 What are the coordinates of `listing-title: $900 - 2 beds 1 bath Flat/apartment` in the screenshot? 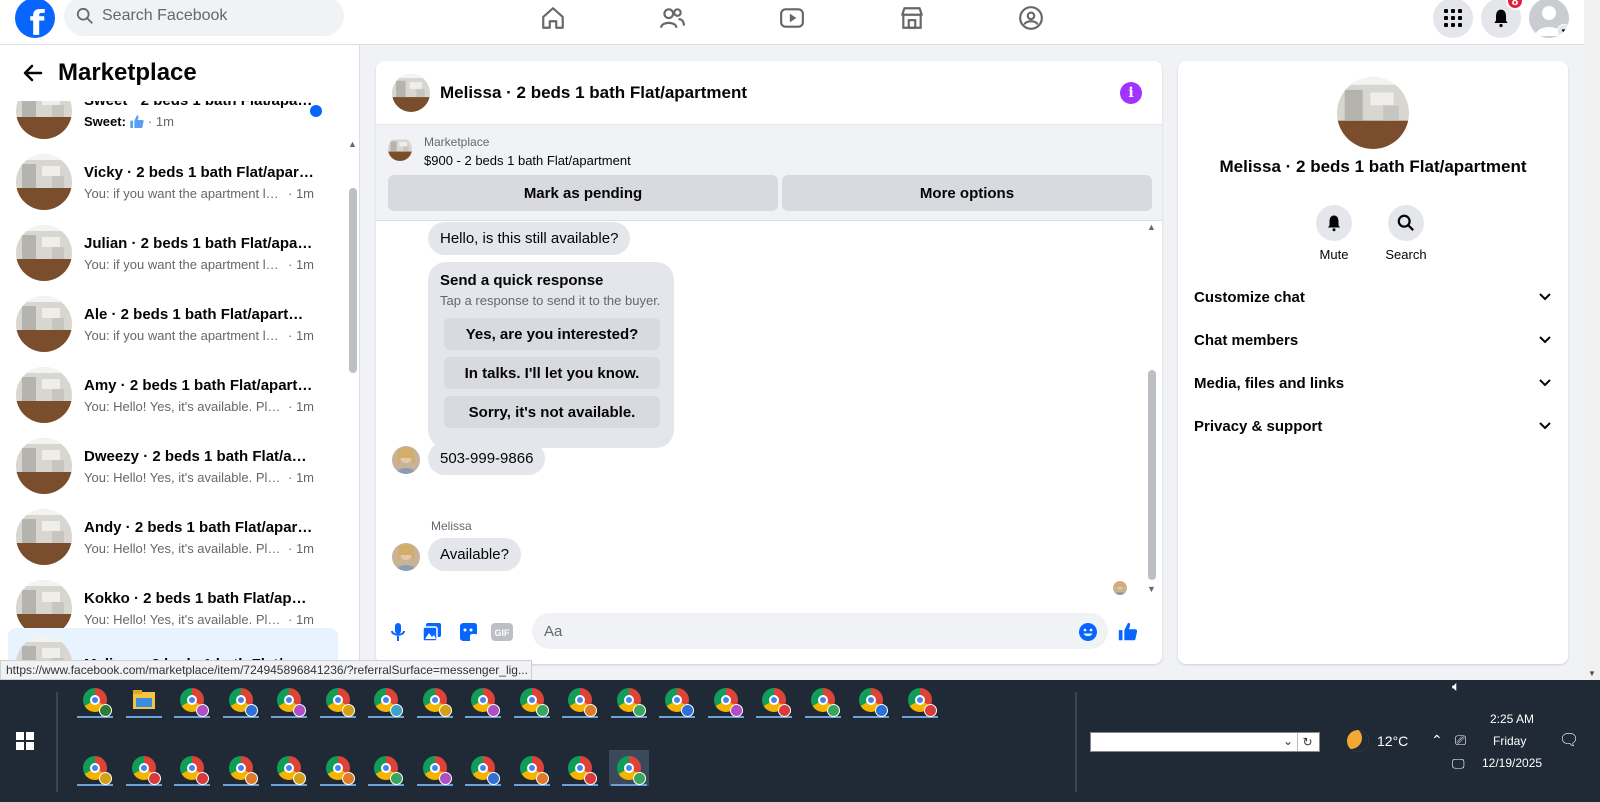 It's located at (527, 160).